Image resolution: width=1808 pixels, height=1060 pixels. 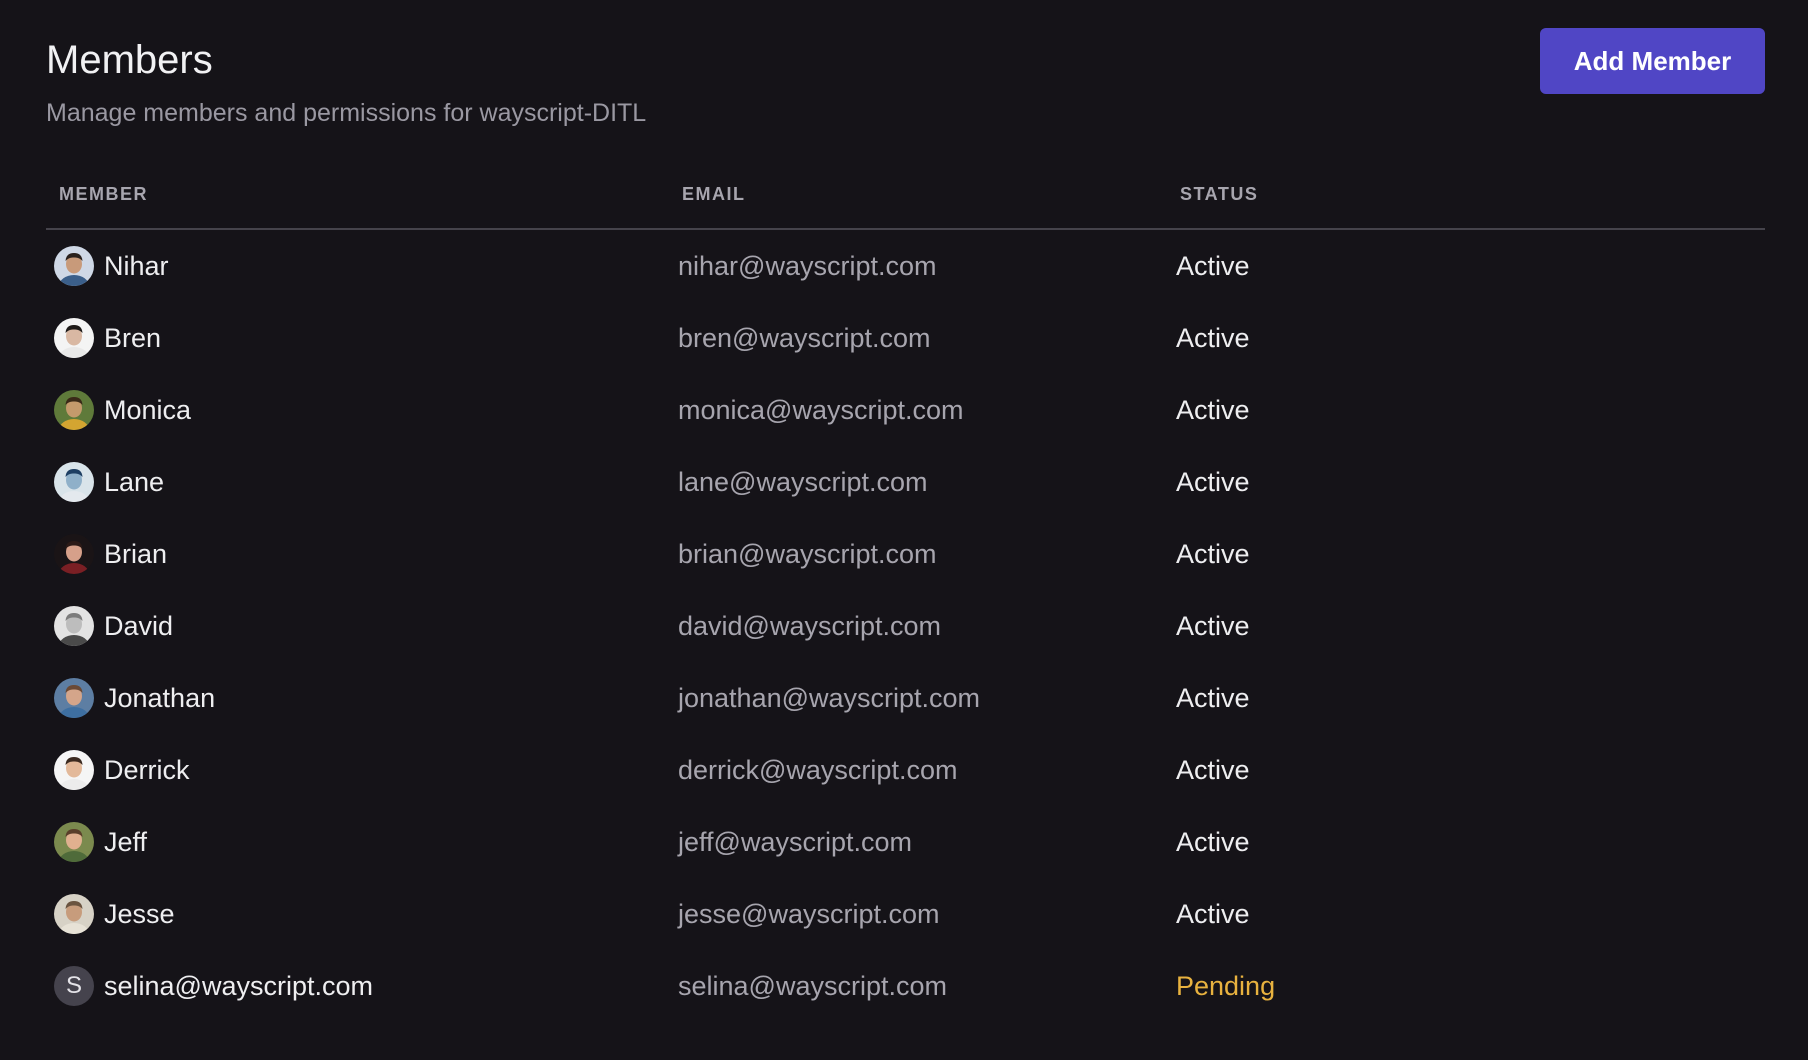 I want to click on member-name: Jonathan, so click(x=160, y=697).